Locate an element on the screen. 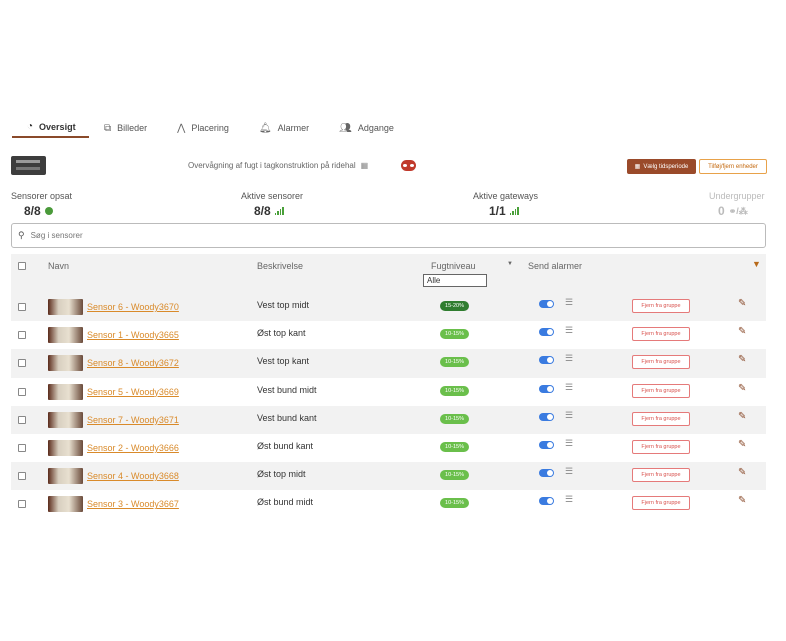 This screenshot has width=786, height=641. sensor-name-link: Sensor 8 - Woody3672 is located at coordinates (133, 363).